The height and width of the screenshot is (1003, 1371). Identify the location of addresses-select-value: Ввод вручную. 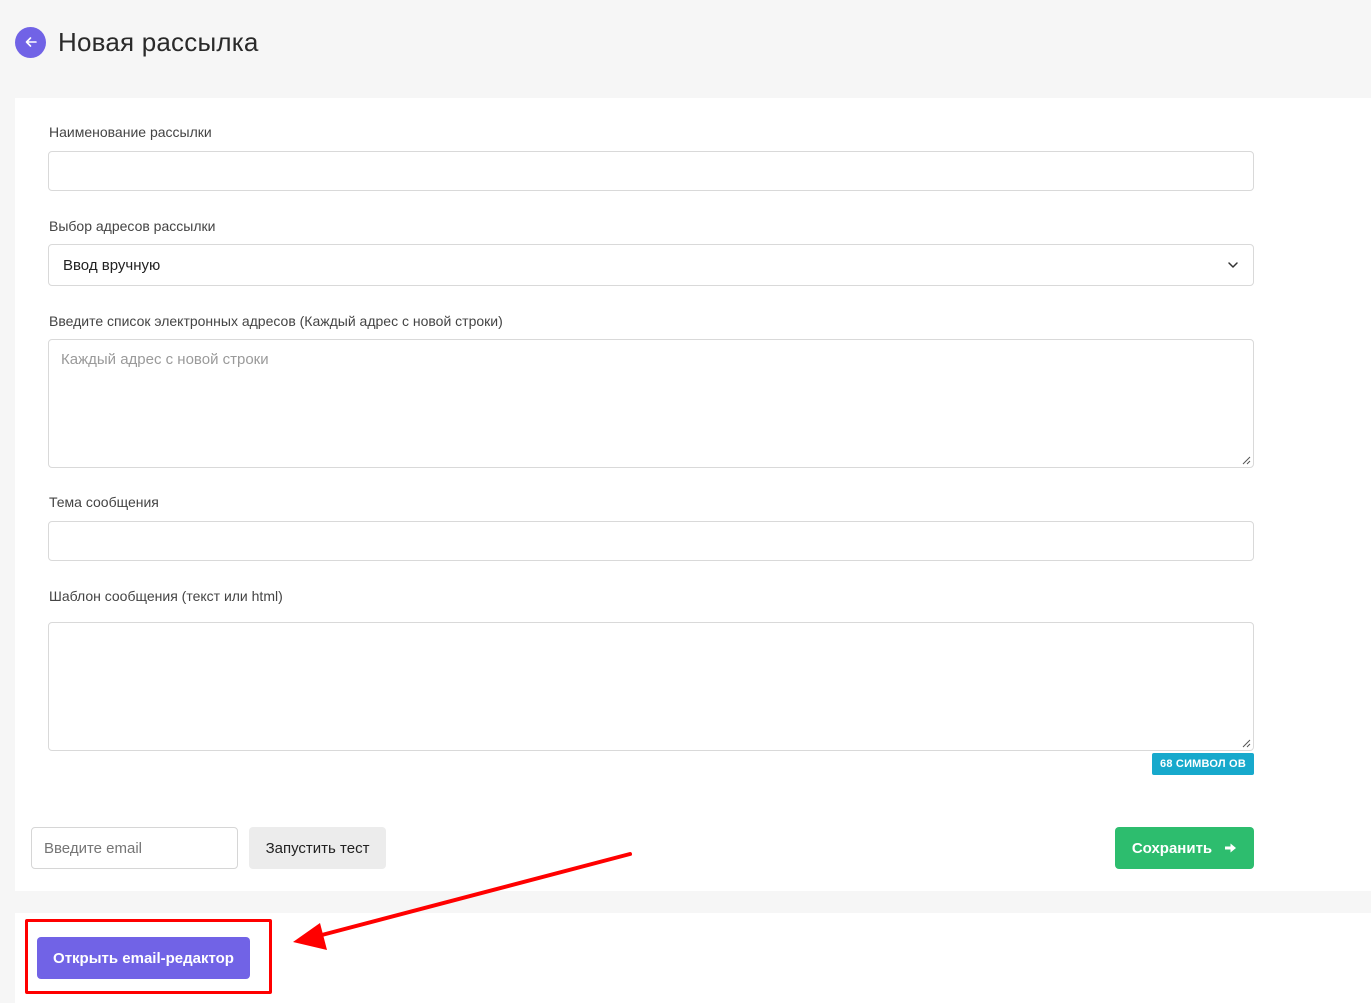
(112, 265).